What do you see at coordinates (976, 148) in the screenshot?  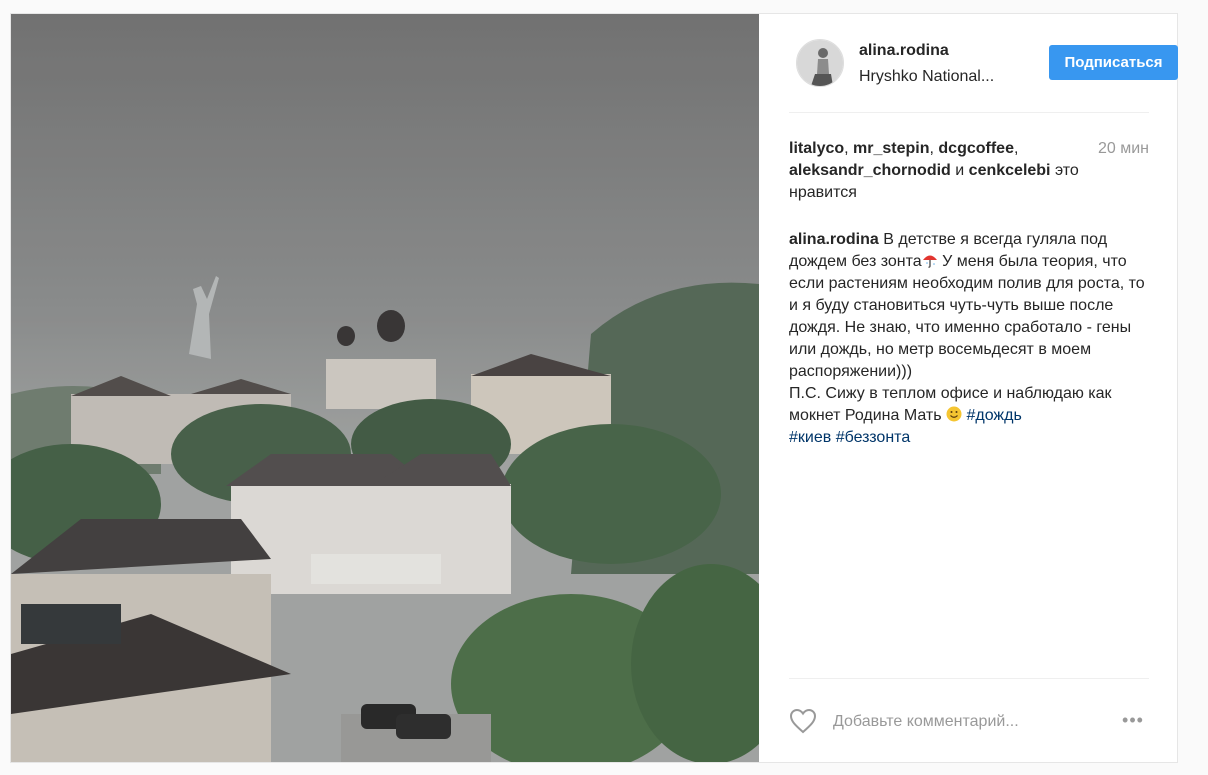 I see `liker-link: dcgcoffee` at bounding box center [976, 148].